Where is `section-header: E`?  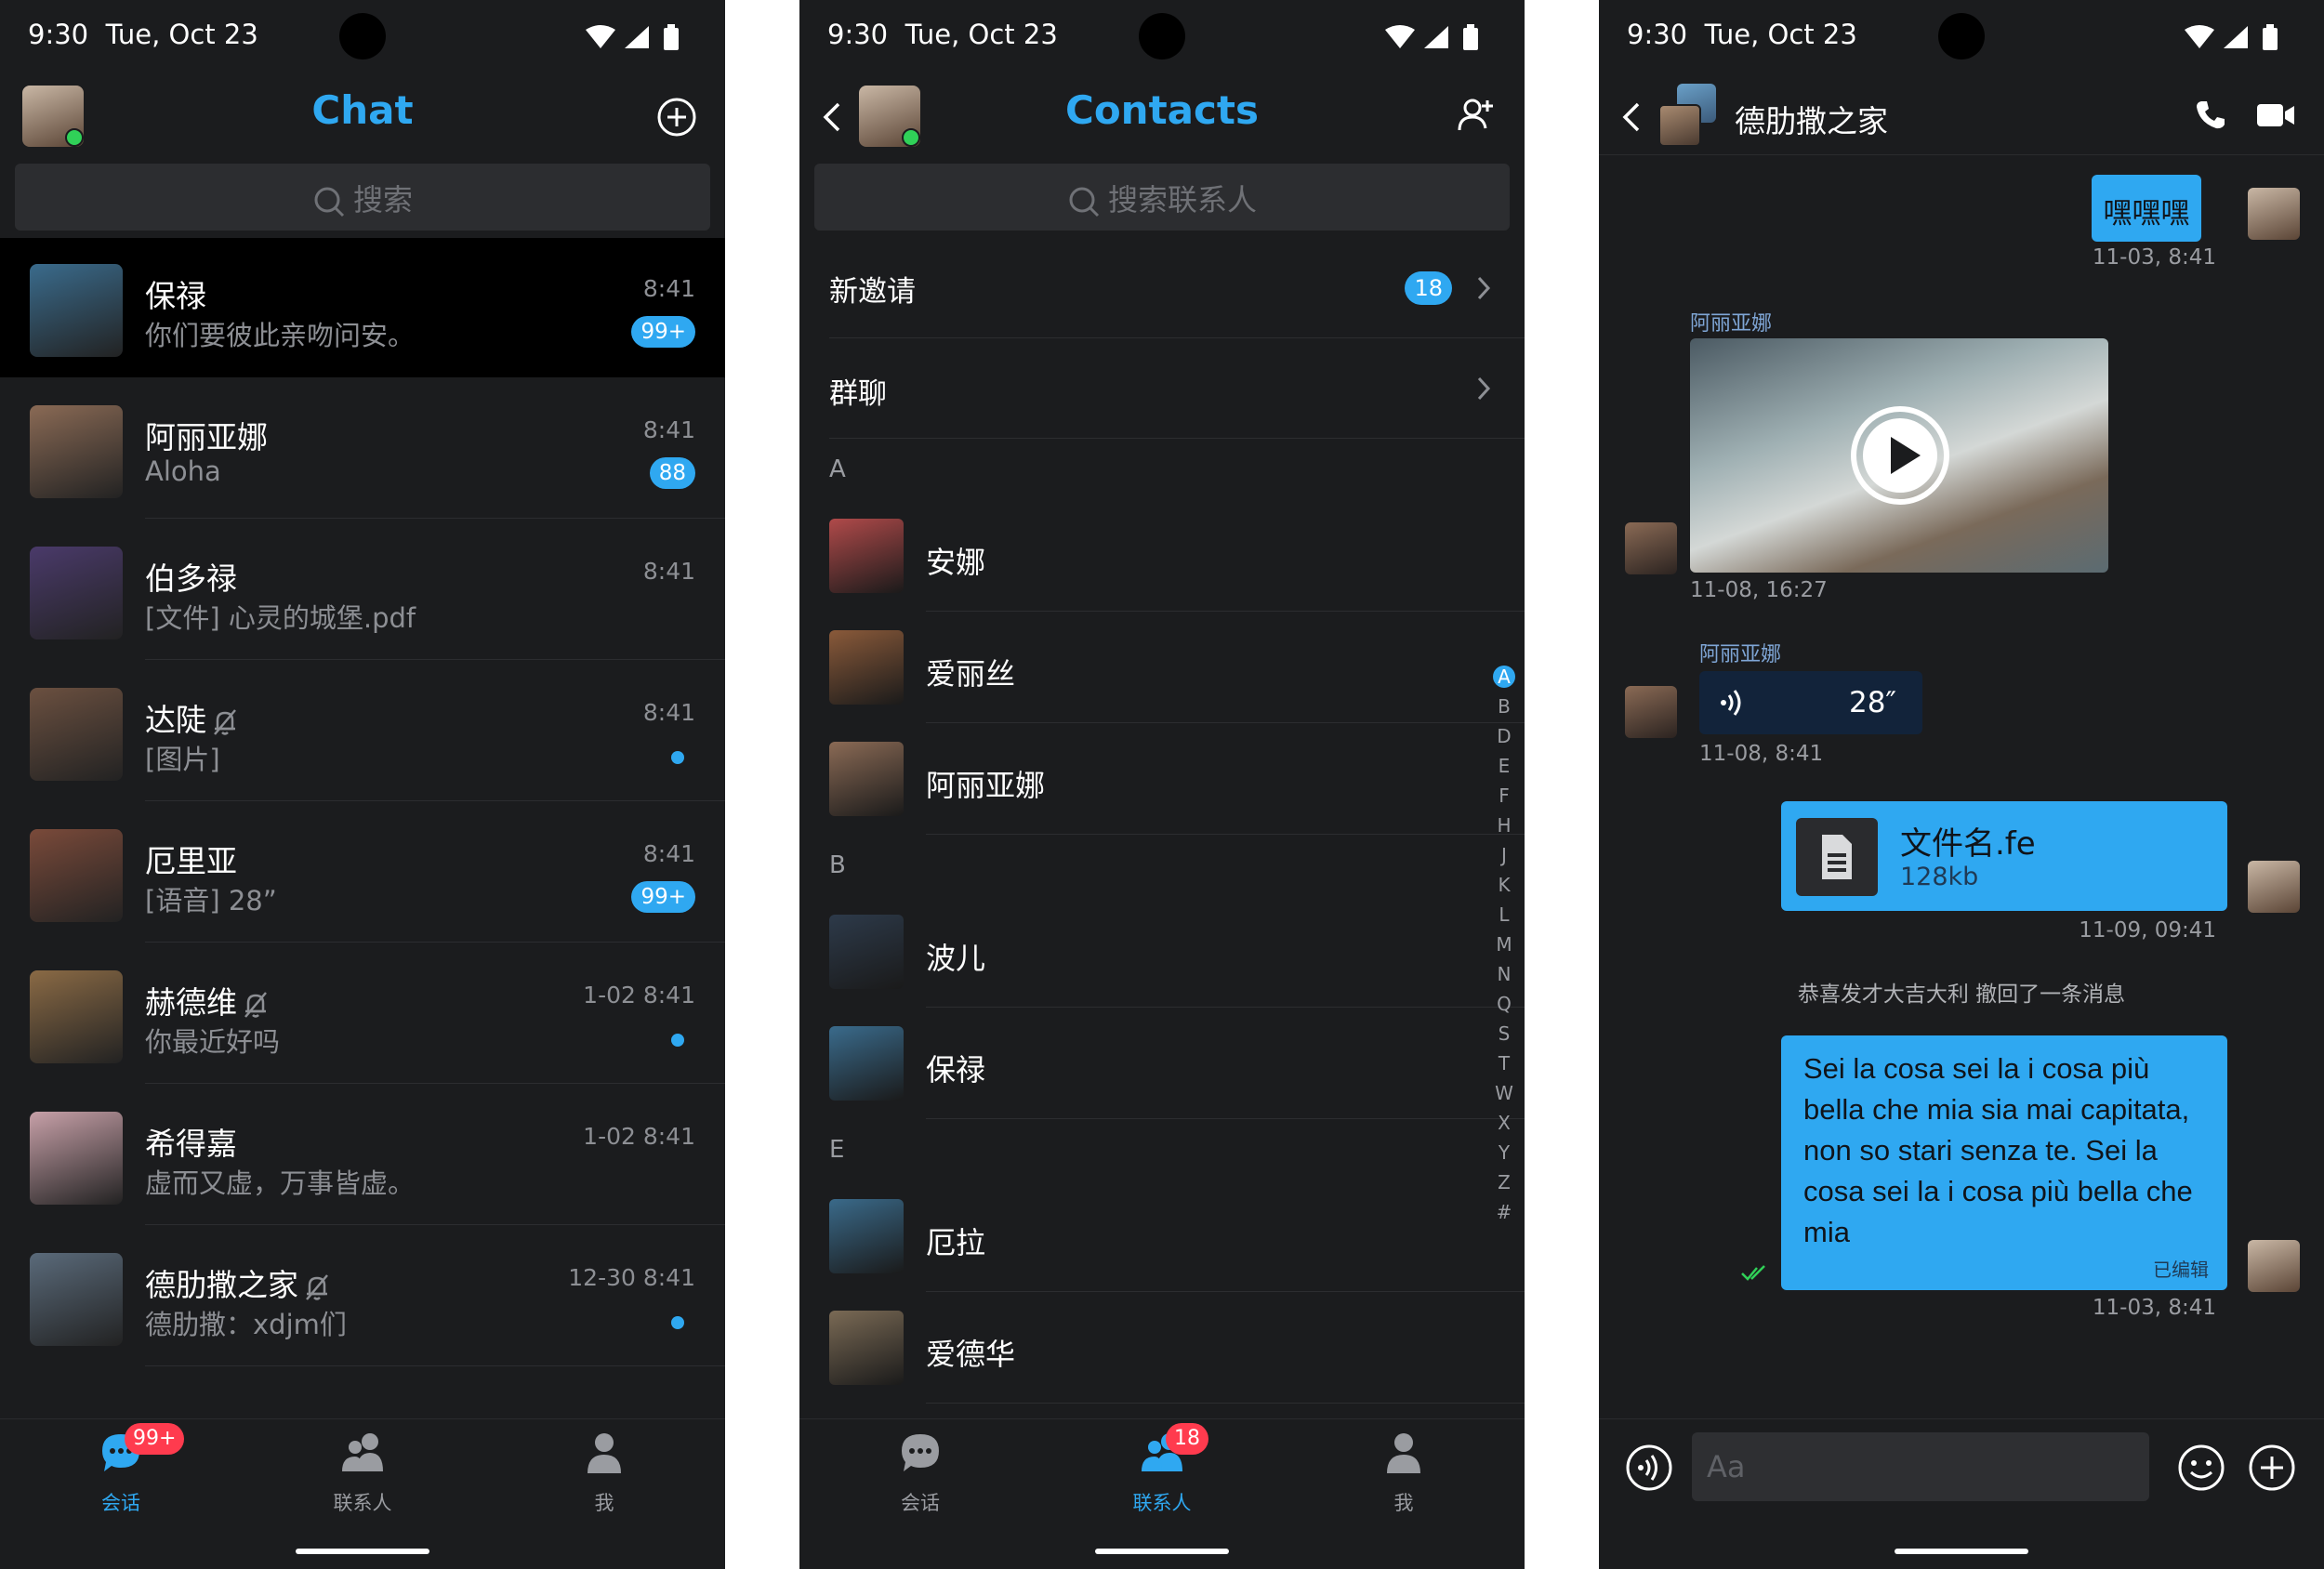 section-header: E is located at coordinates (837, 1150).